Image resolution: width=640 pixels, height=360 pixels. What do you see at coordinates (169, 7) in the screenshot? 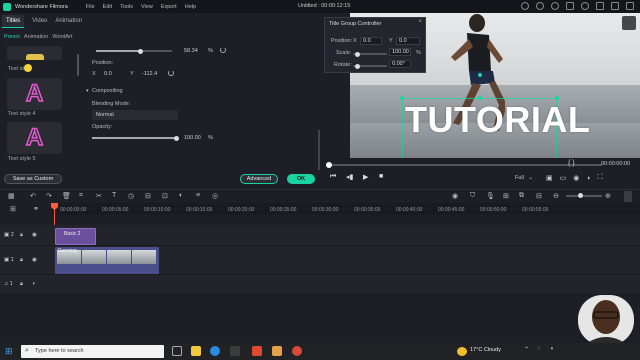
I see `menu-export: Export` at bounding box center [169, 7].